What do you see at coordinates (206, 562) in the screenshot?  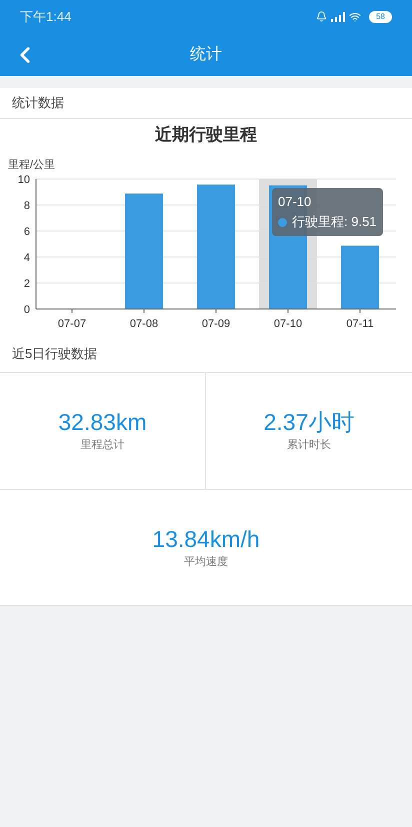 I see `stat-label: 平均速度` at bounding box center [206, 562].